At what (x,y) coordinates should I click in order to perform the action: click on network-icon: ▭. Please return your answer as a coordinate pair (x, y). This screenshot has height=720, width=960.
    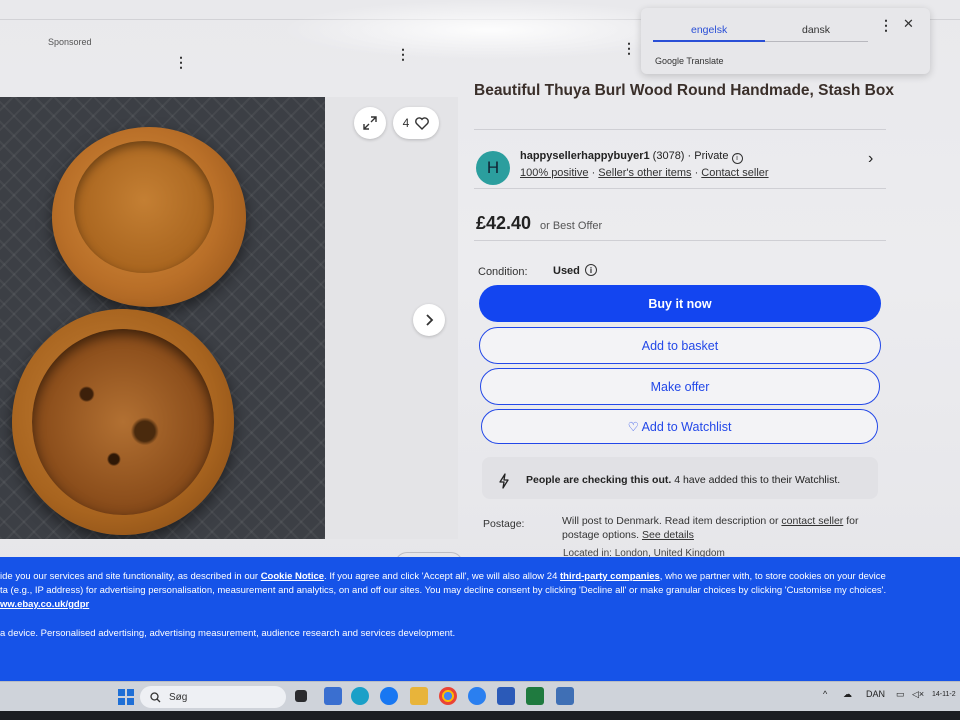
    Looking at the image, I should click on (900, 694).